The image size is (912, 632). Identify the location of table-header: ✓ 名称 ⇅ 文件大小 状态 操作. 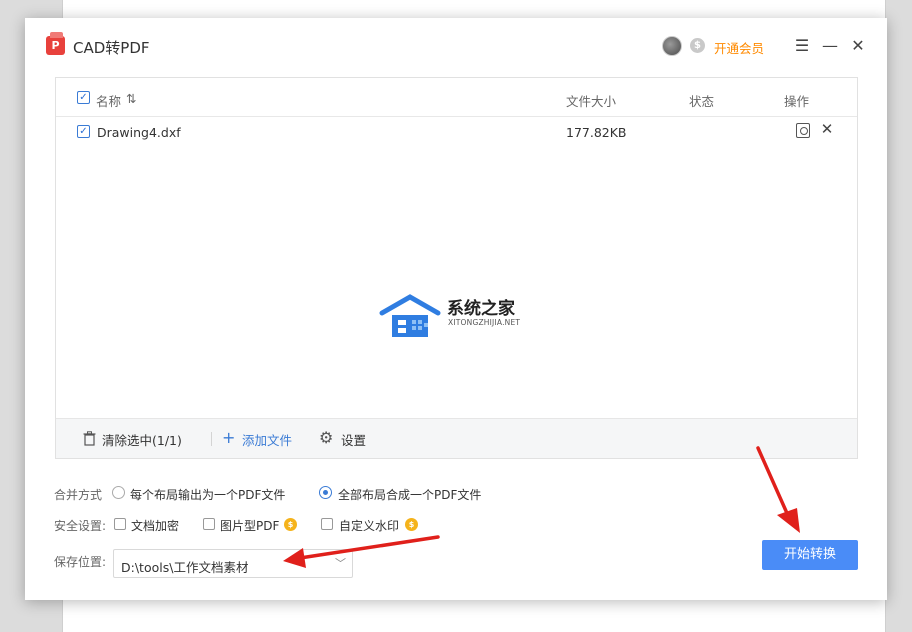
(456, 97).